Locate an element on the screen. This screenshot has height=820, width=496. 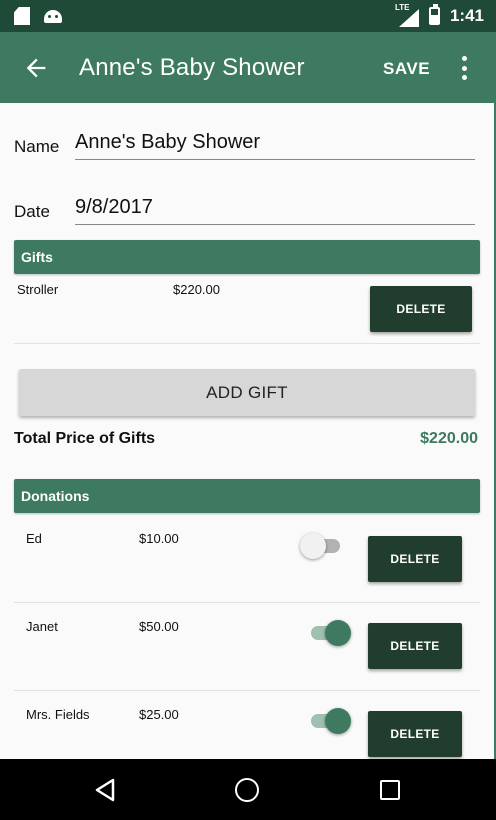
name-label: Name is located at coordinates (37, 146).